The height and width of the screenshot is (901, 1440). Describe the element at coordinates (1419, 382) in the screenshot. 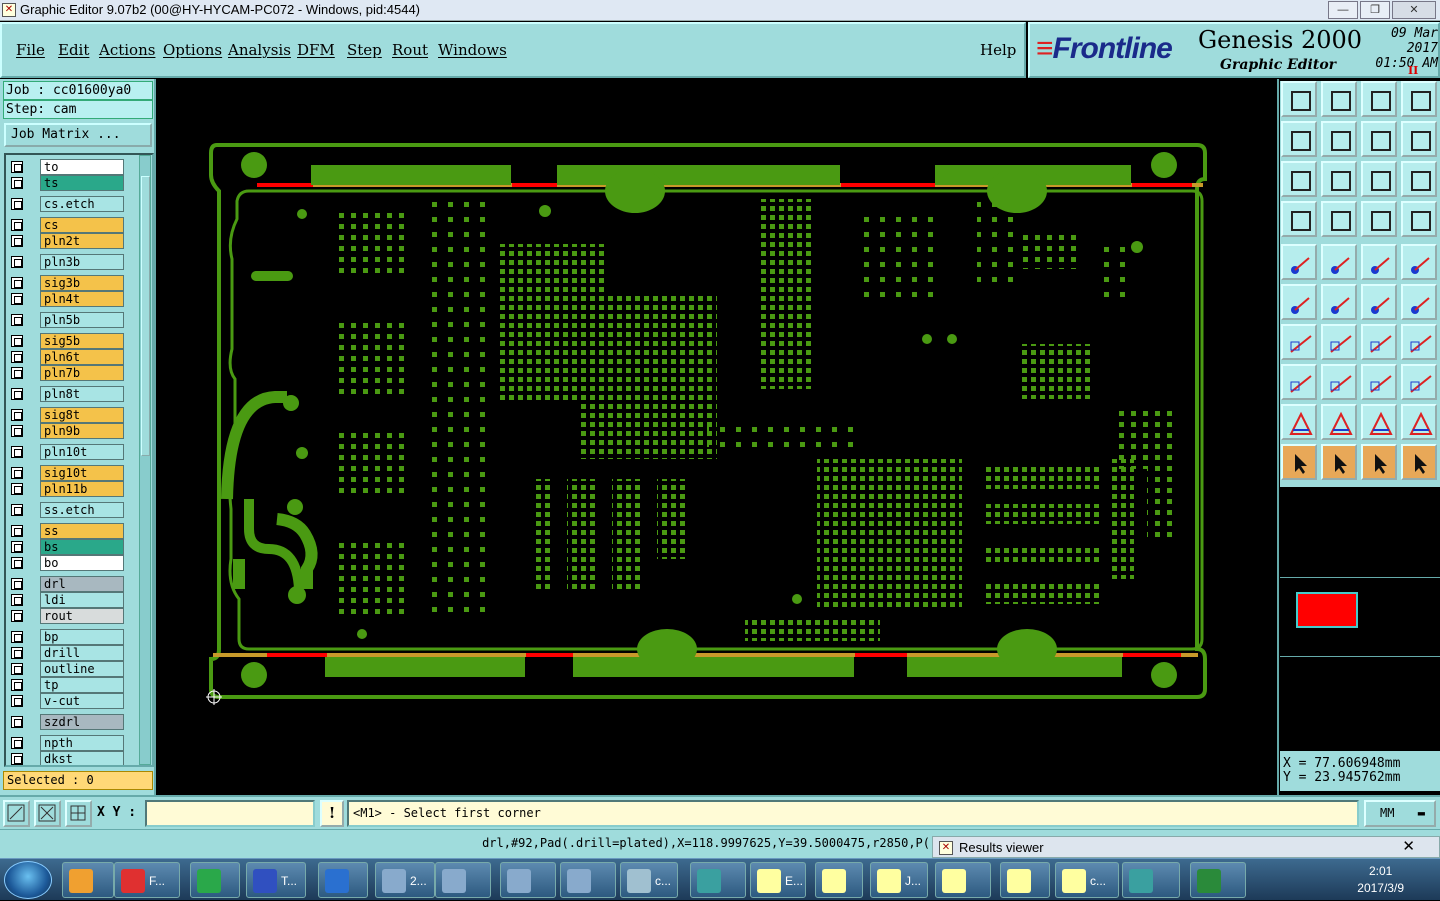

I see `shape-icon` at that location.